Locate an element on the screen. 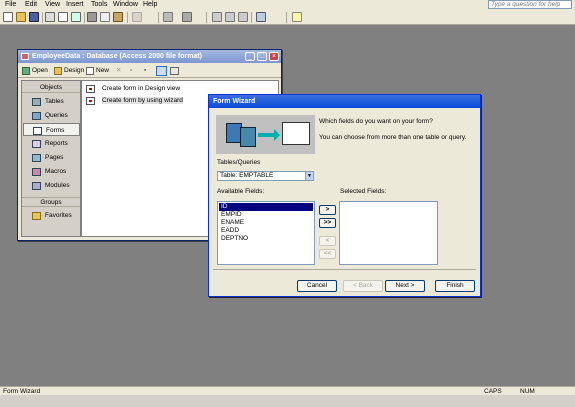  tables-queries-value: Table: EMPTABLE is located at coordinates (247, 175).